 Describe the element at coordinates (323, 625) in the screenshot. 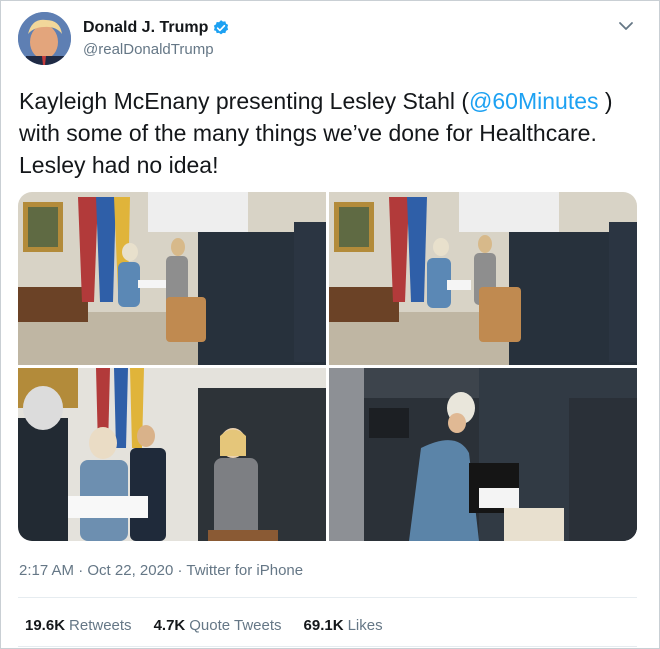

I see `likes-count: 69.1K` at that location.